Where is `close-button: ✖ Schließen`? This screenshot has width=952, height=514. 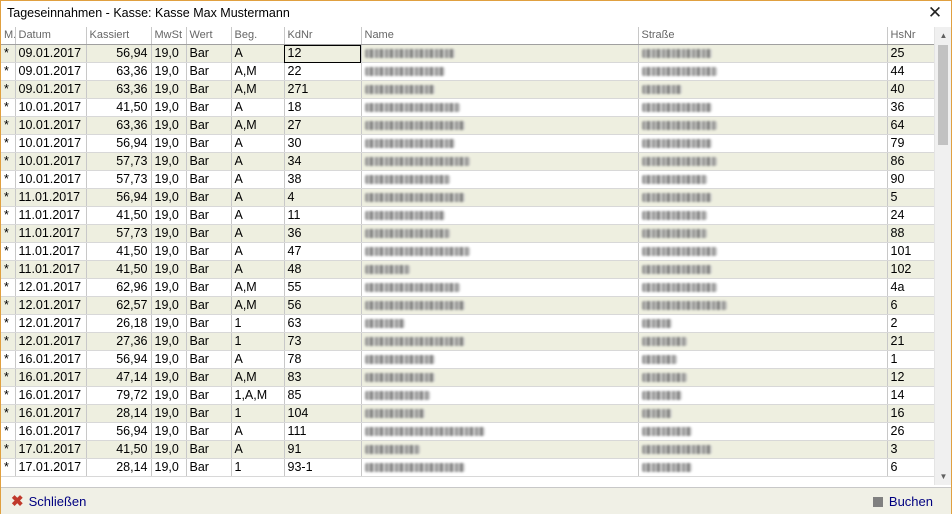 close-button: ✖ Schließen is located at coordinates (48, 502).